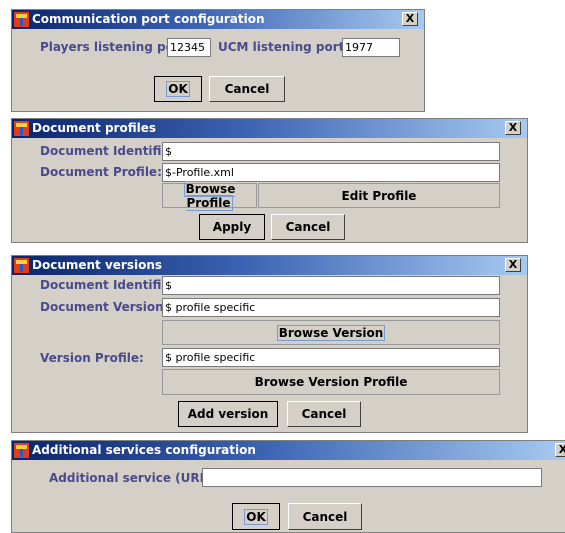 The height and width of the screenshot is (533, 565). I want to click on players-port-label: Players listening port, so click(113, 47).